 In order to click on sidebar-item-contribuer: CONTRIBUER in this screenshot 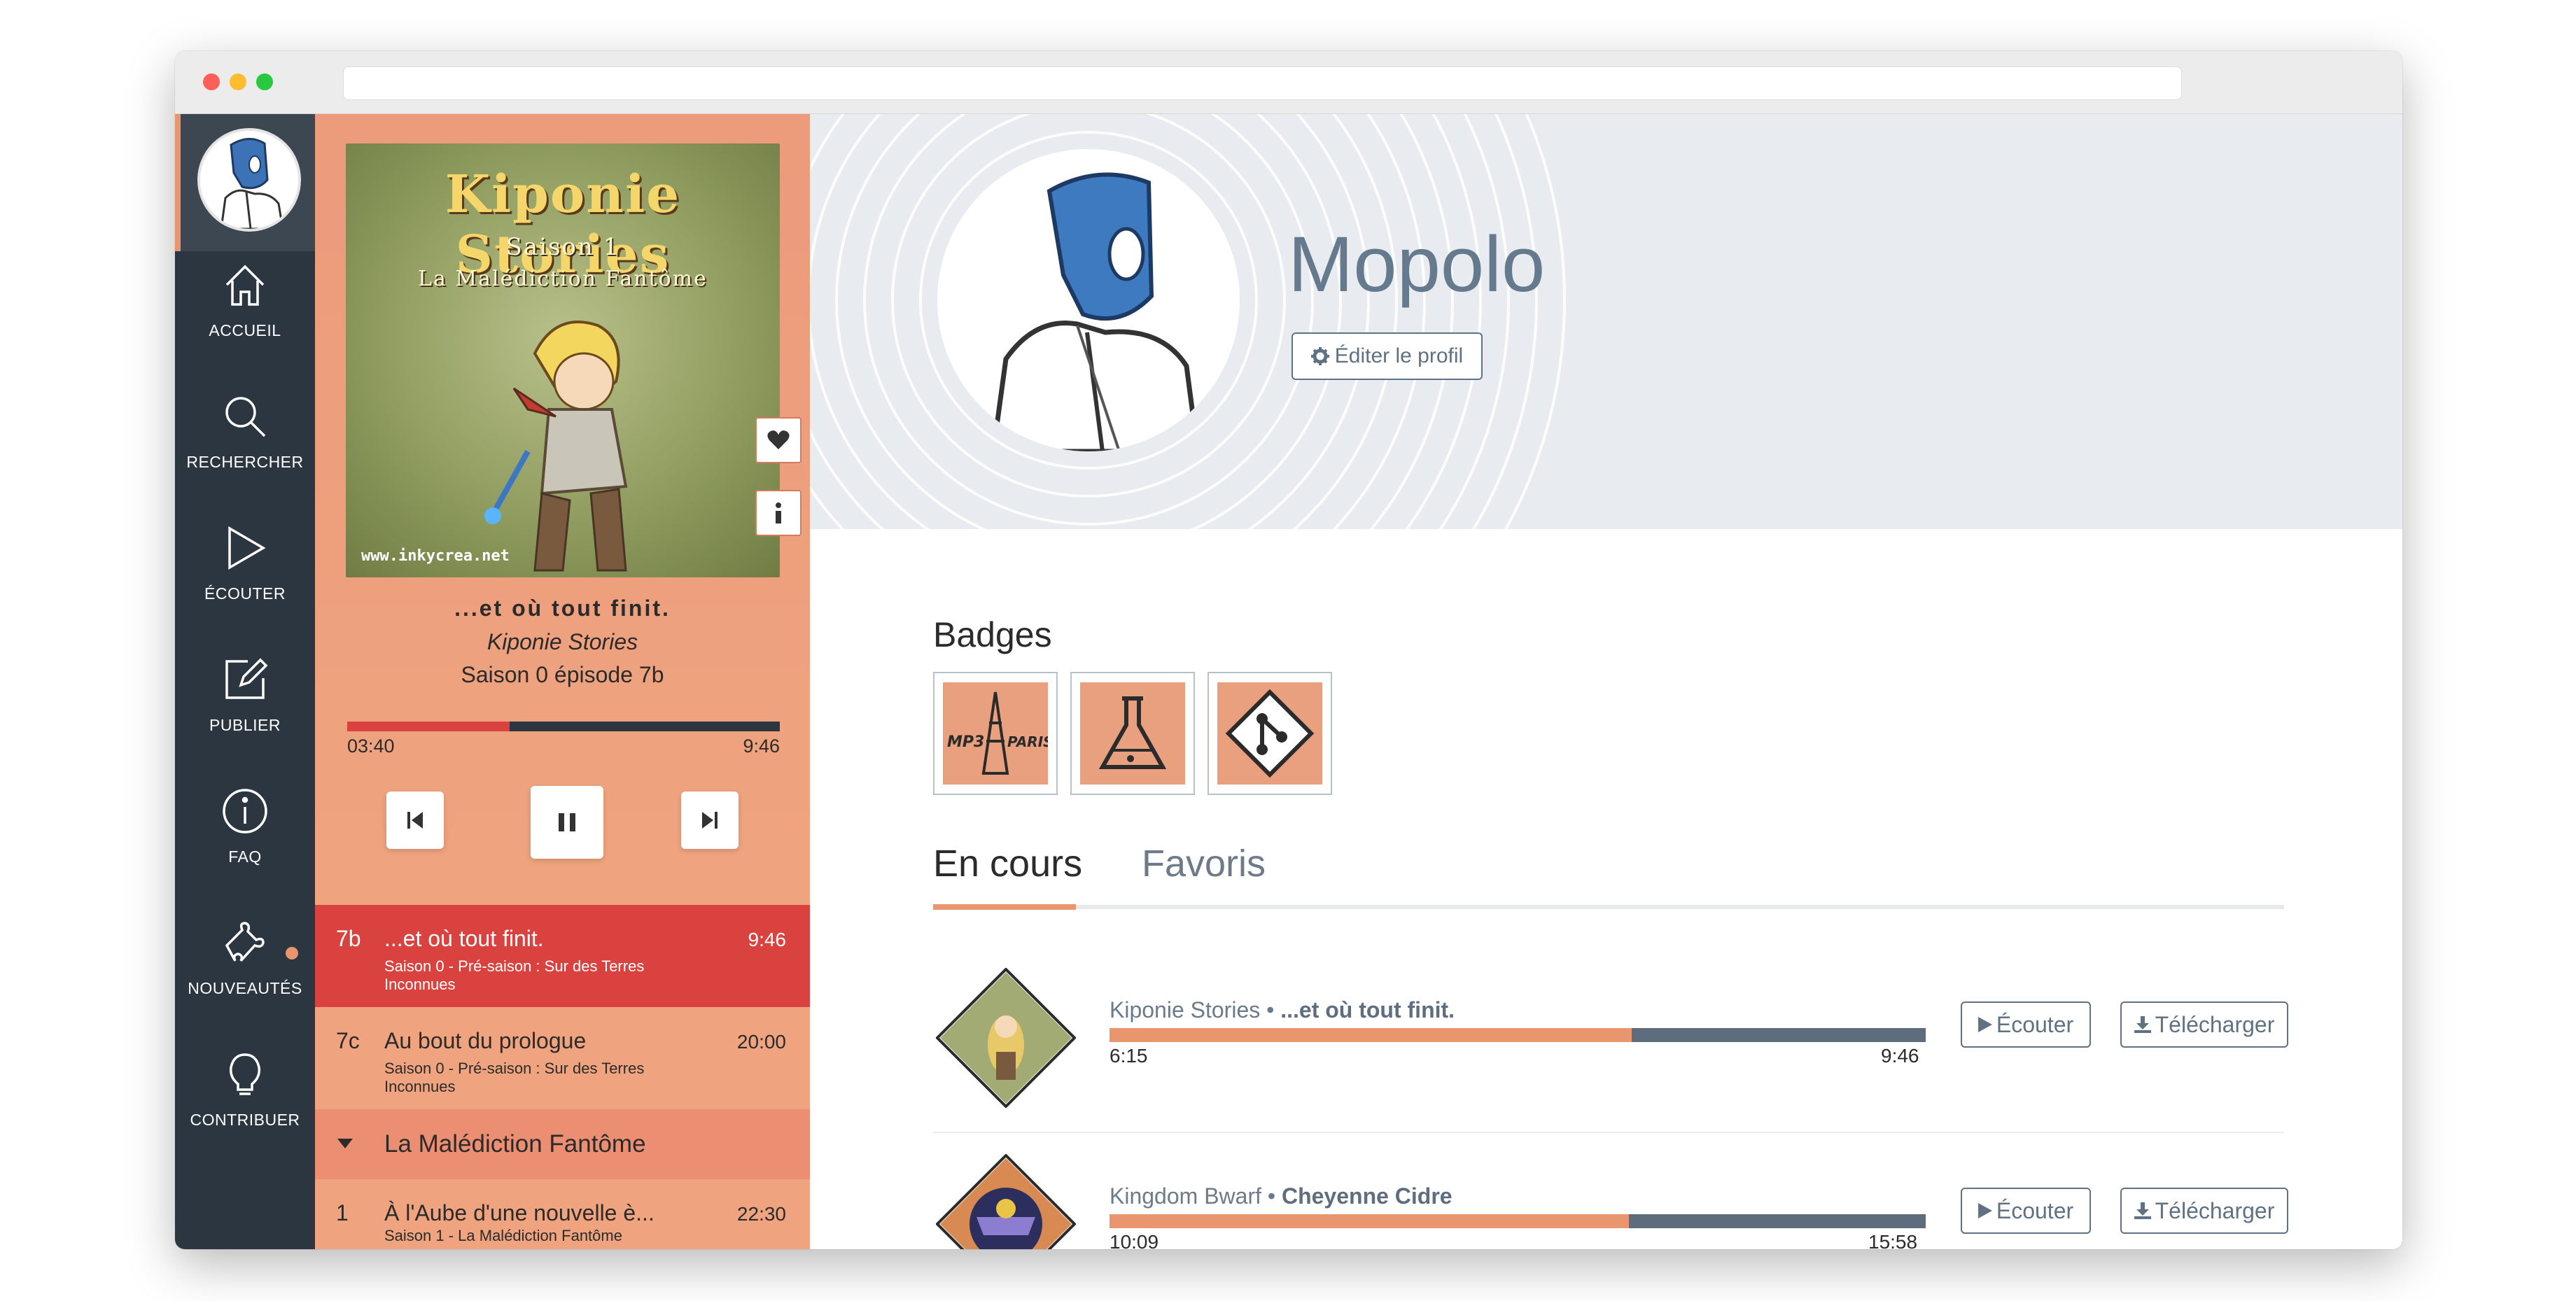, I will do `click(245, 1115)`.